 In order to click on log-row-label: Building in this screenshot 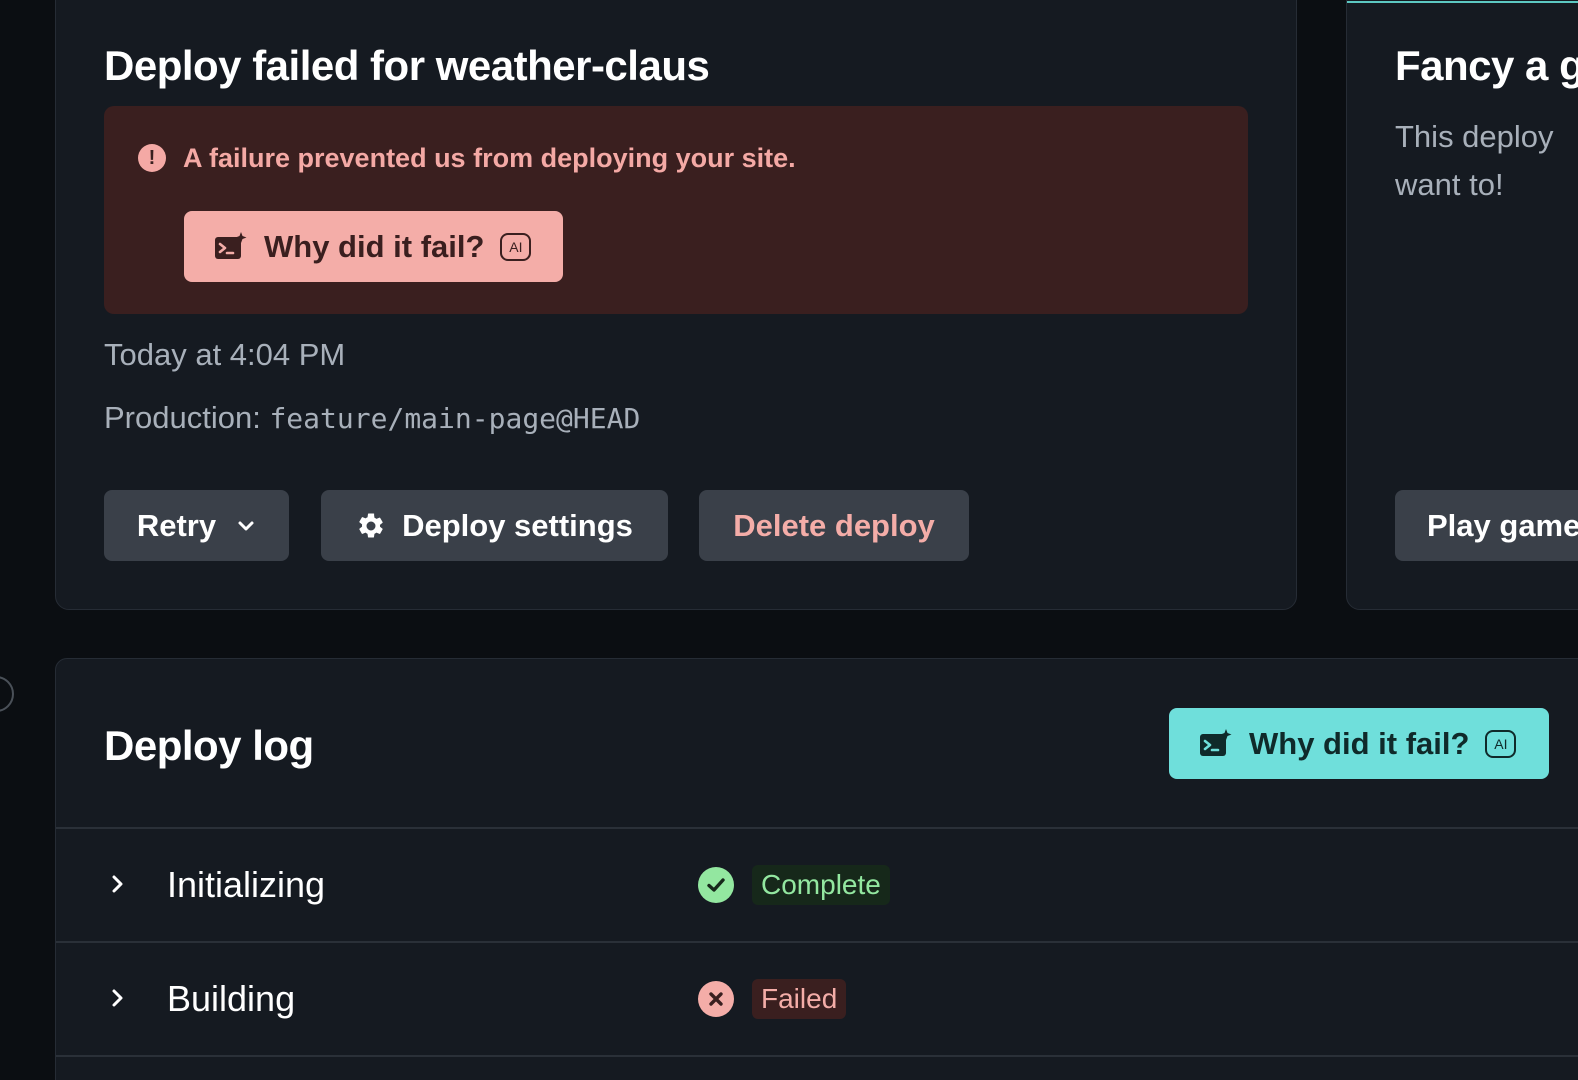, I will do `click(231, 998)`.